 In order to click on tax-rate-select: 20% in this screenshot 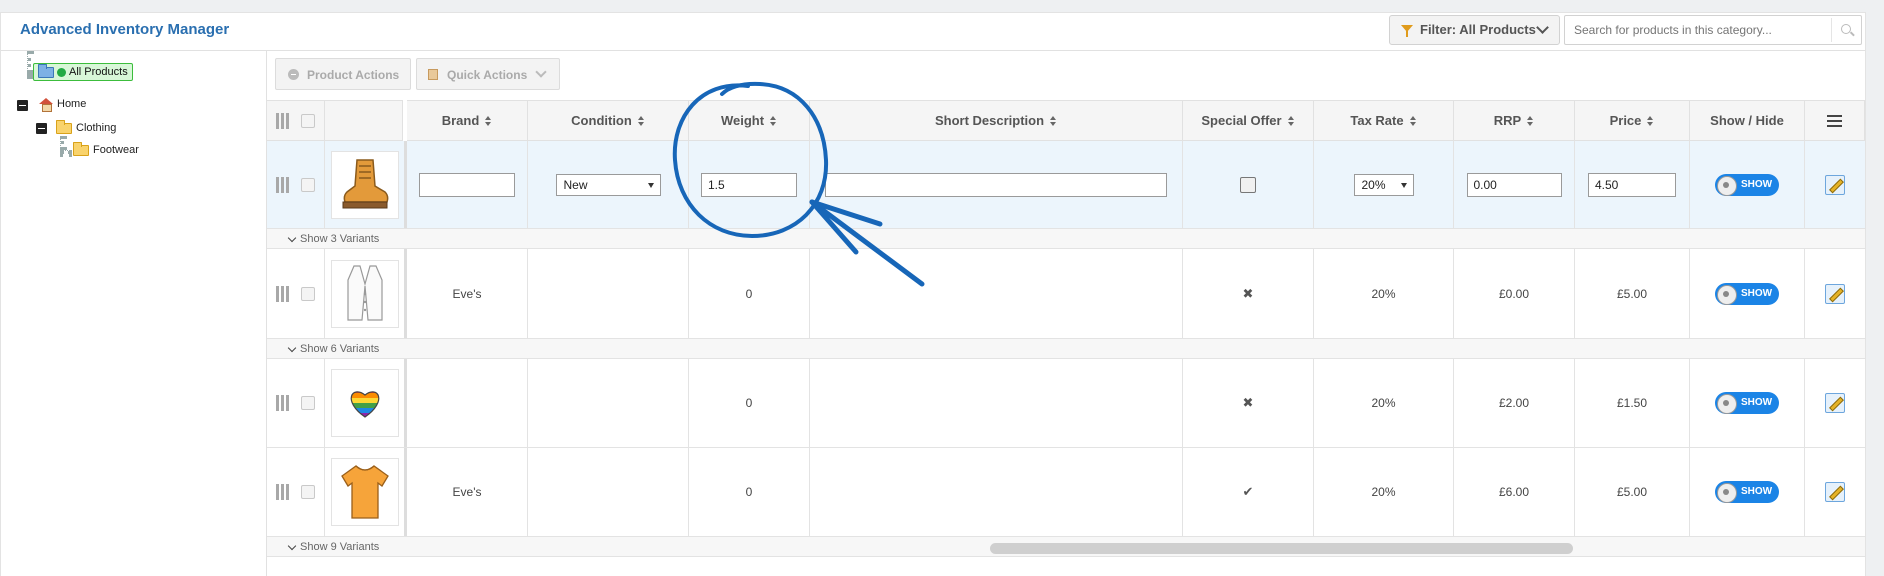, I will do `click(1383, 184)`.